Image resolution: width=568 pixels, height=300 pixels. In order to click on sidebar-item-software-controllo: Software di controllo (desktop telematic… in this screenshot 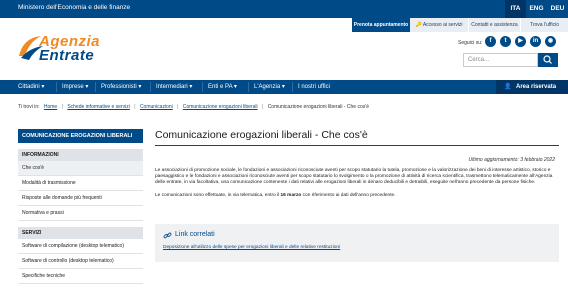, I will do `click(80, 261)`.